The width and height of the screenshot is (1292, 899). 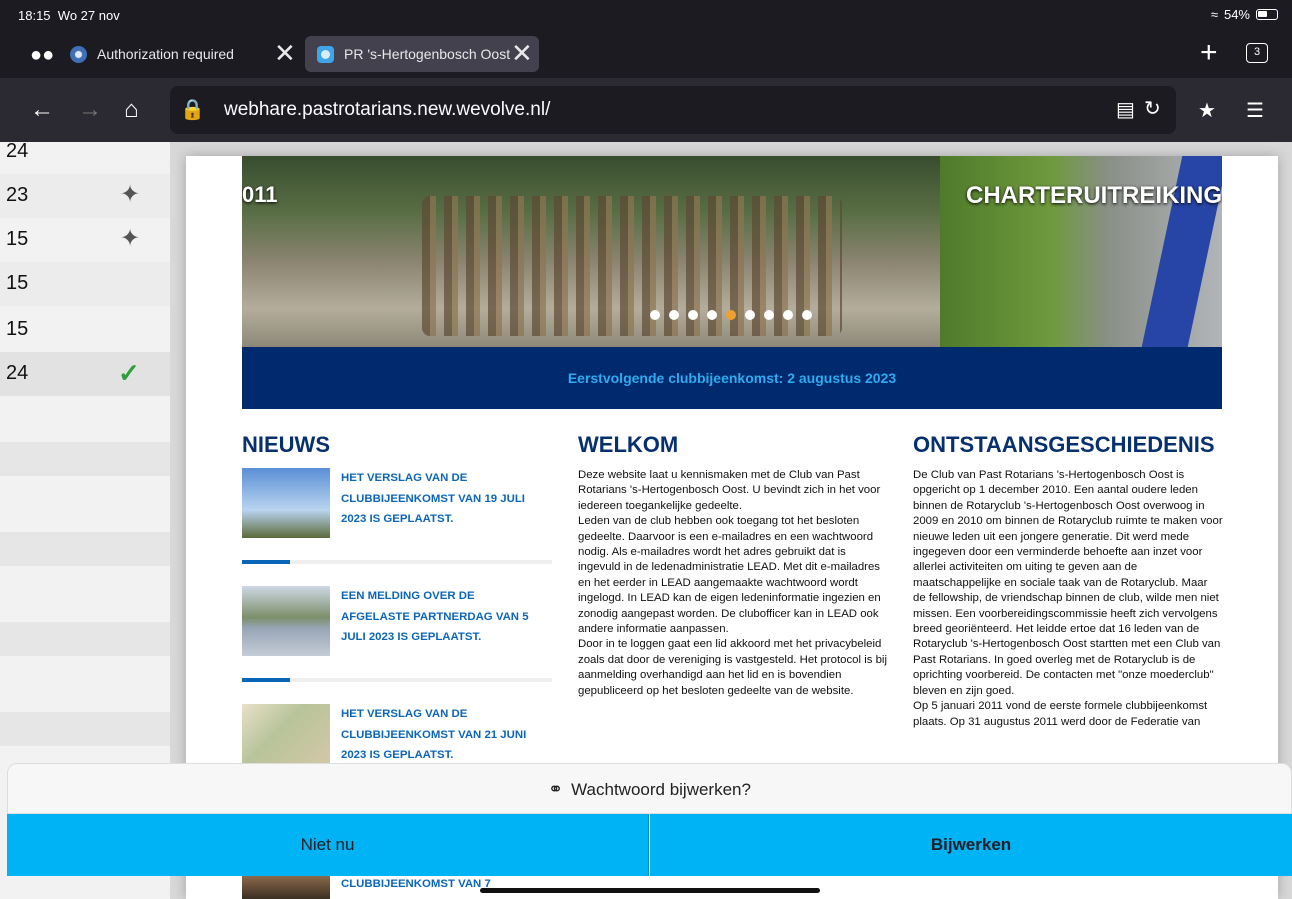 What do you see at coordinates (1214, 14) in the screenshot?
I see `wifi-icon: ≈` at bounding box center [1214, 14].